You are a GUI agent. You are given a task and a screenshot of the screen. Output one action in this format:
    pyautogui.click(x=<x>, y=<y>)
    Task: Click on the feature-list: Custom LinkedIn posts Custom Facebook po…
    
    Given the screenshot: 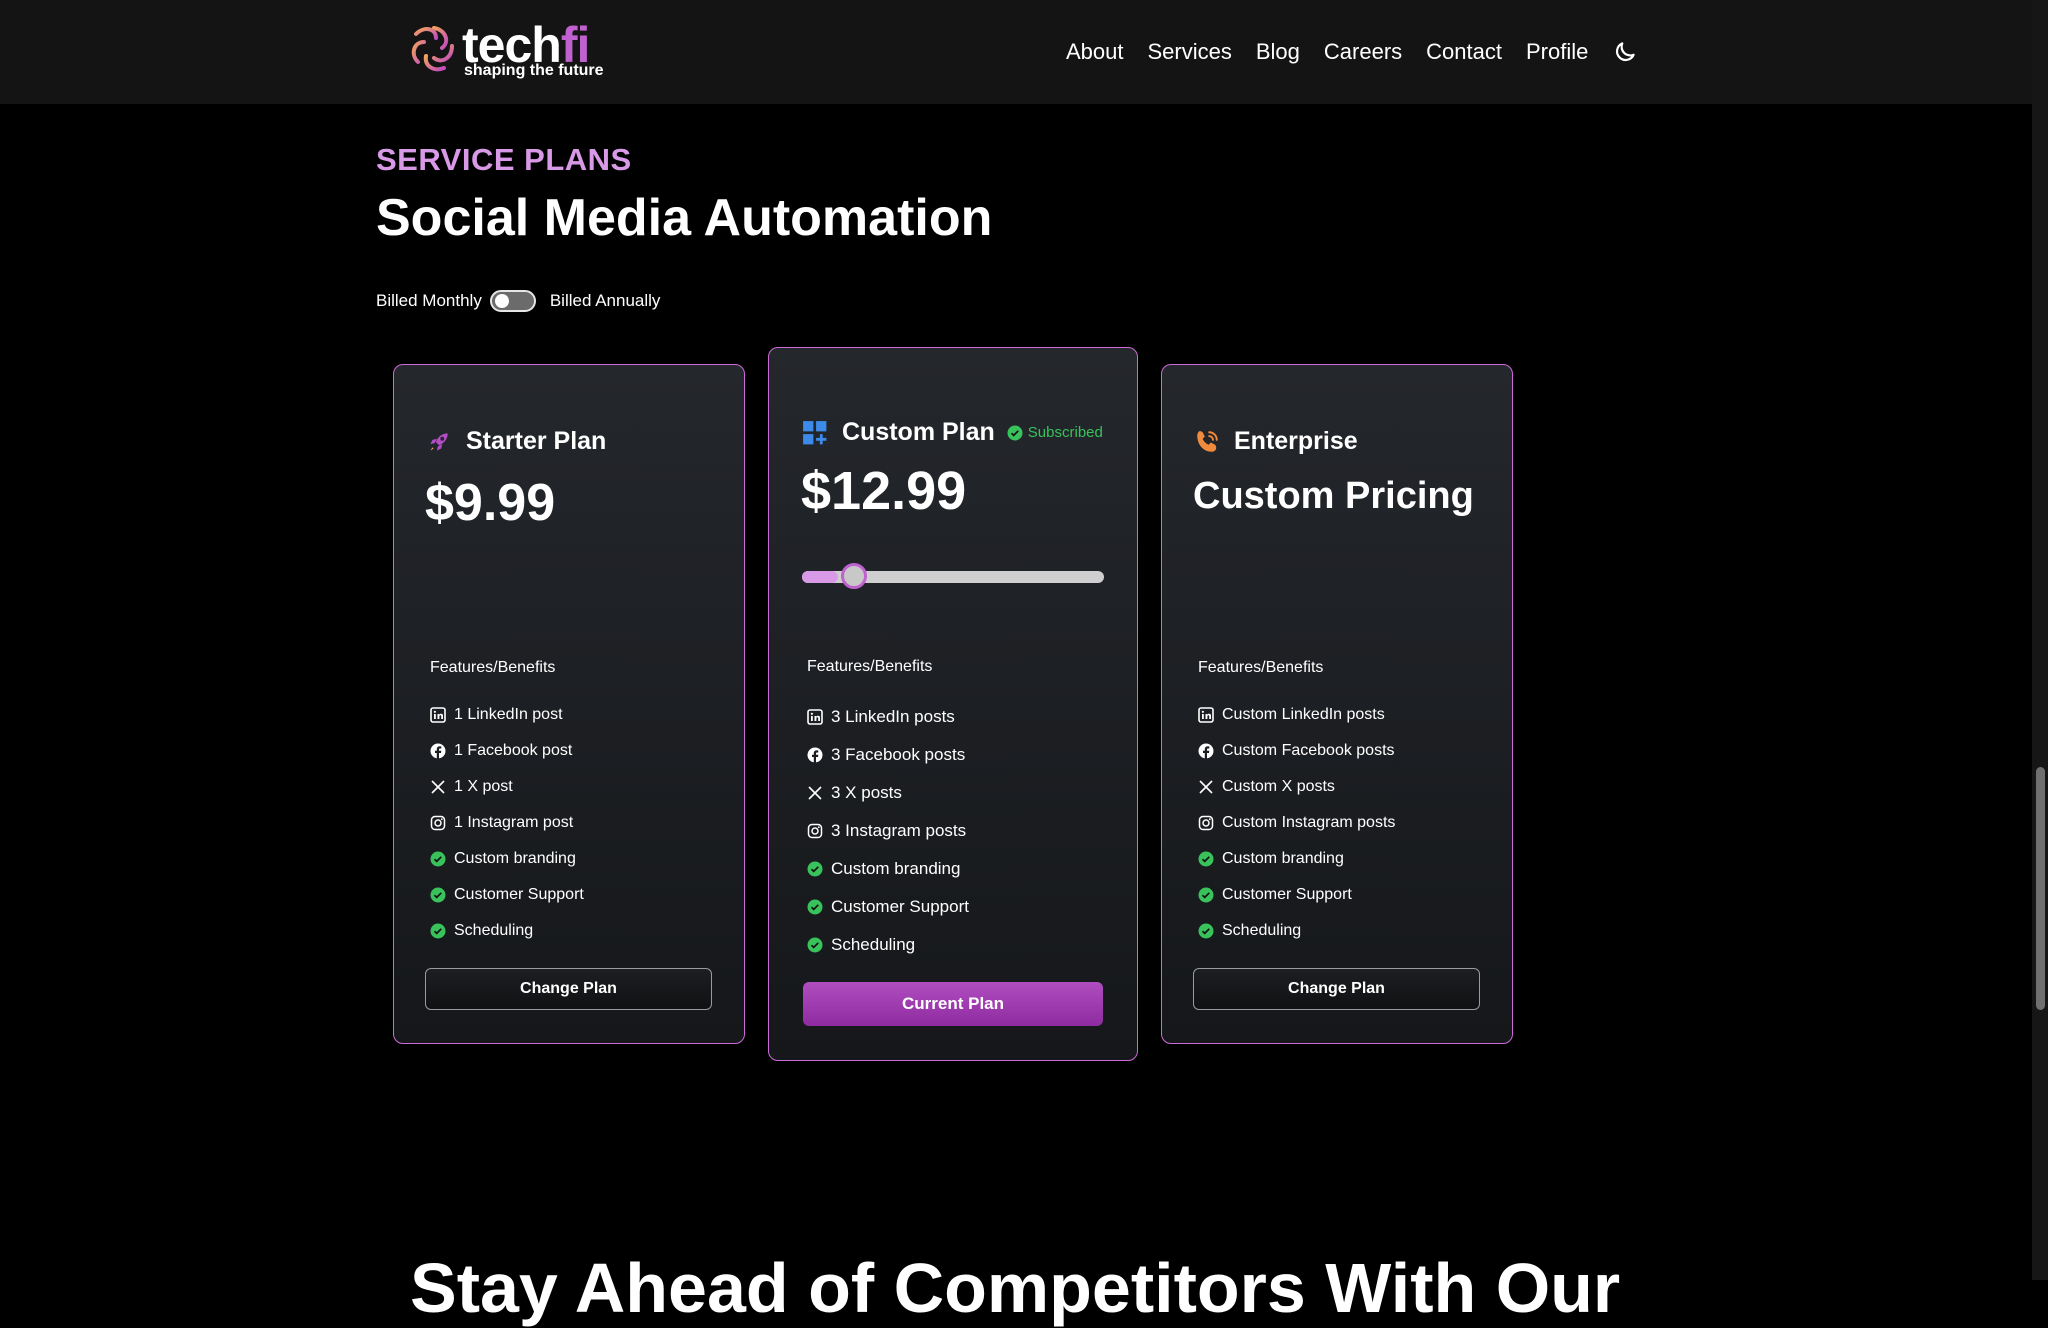 What is the action you would take?
    pyautogui.click(x=1296, y=823)
    